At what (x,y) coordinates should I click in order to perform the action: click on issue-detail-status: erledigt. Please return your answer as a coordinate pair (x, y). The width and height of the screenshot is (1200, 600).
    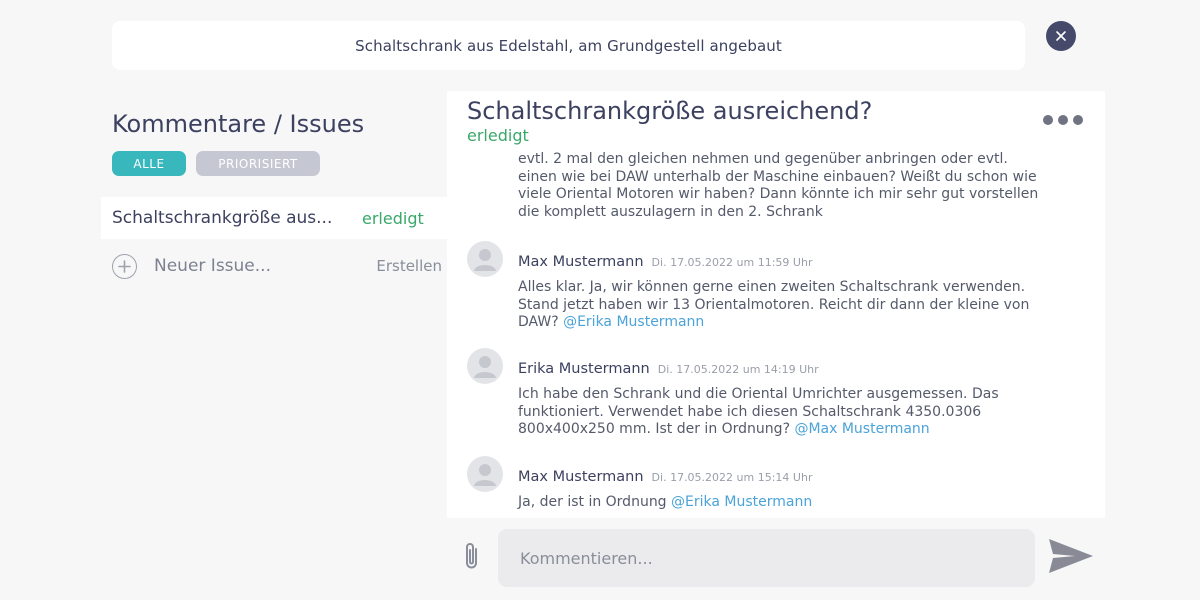
    Looking at the image, I should click on (498, 135).